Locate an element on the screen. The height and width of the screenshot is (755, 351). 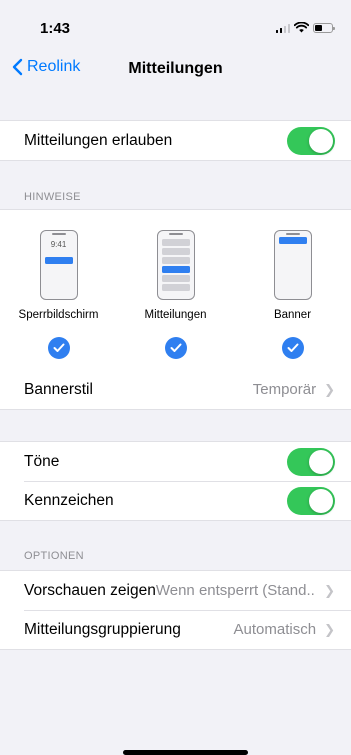
alert-style-label: Mitteilungen is located at coordinates (175, 315).